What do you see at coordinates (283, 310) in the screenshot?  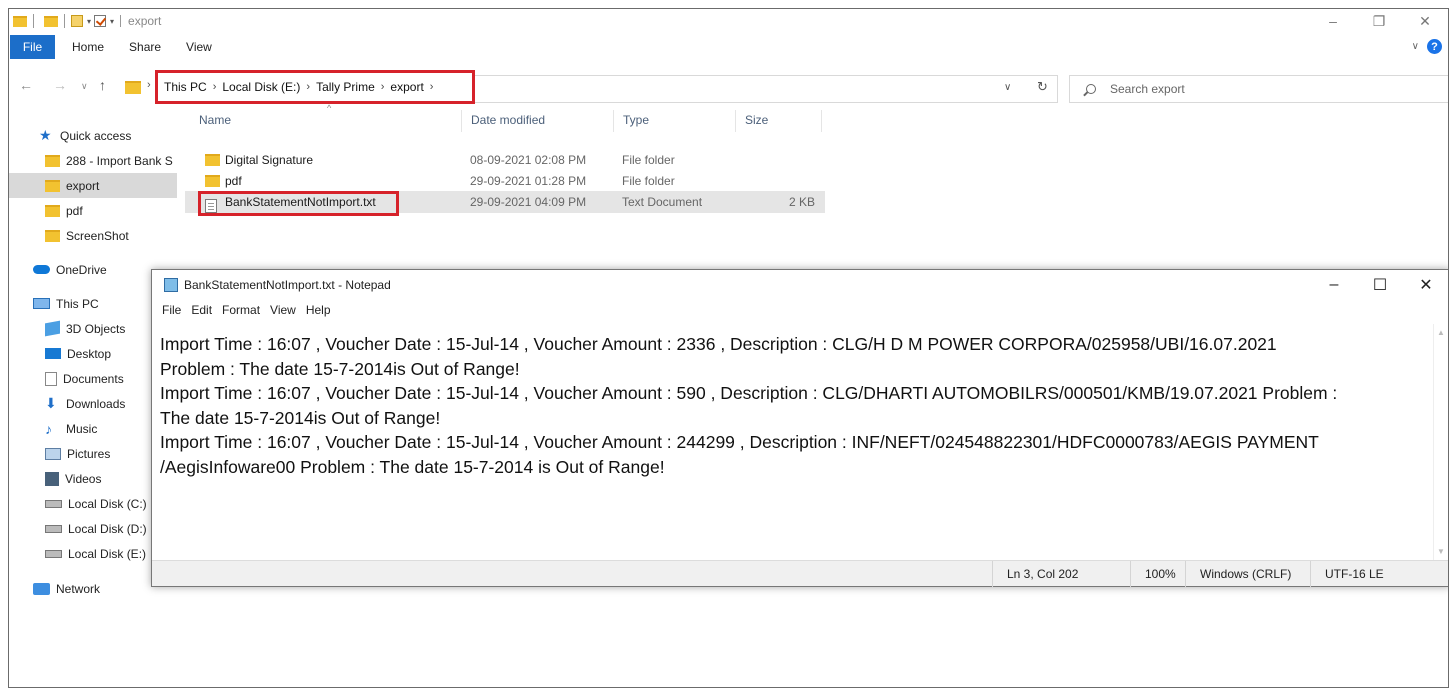 I see `menu-view: View` at bounding box center [283, 310].